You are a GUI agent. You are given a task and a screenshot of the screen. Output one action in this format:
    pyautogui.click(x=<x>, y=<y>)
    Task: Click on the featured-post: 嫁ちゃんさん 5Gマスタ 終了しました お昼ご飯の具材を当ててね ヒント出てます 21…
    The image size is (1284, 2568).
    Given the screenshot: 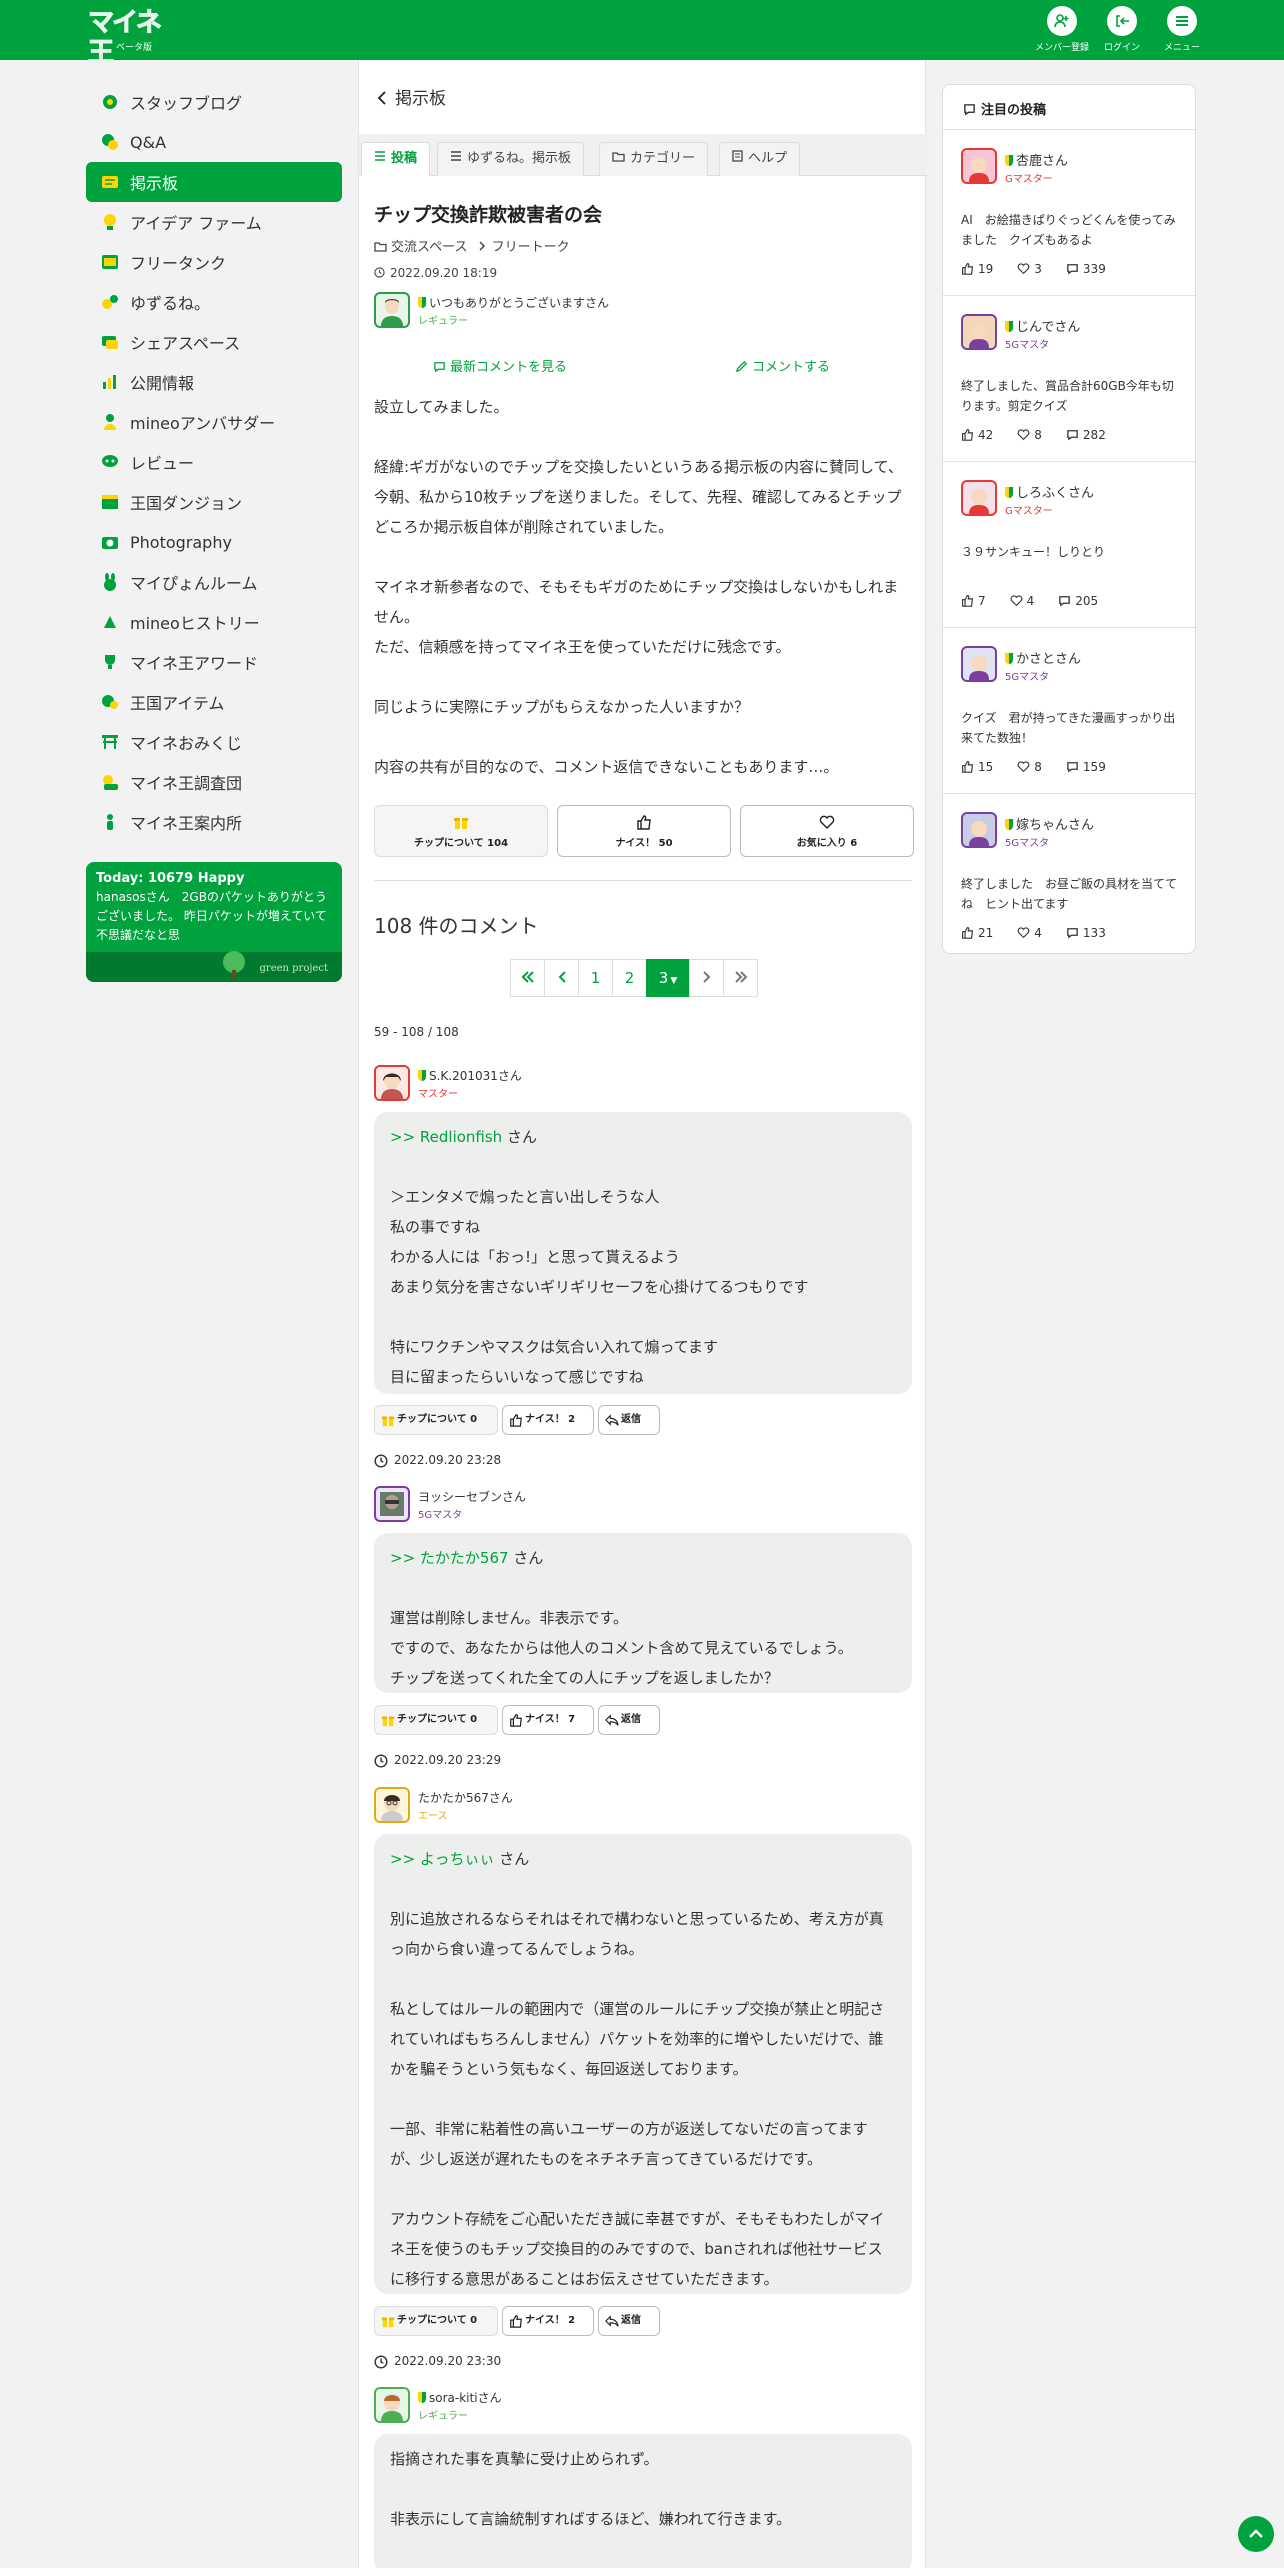 What is the action you would take?
    pyautogui.click(x=1069, y=876)
    